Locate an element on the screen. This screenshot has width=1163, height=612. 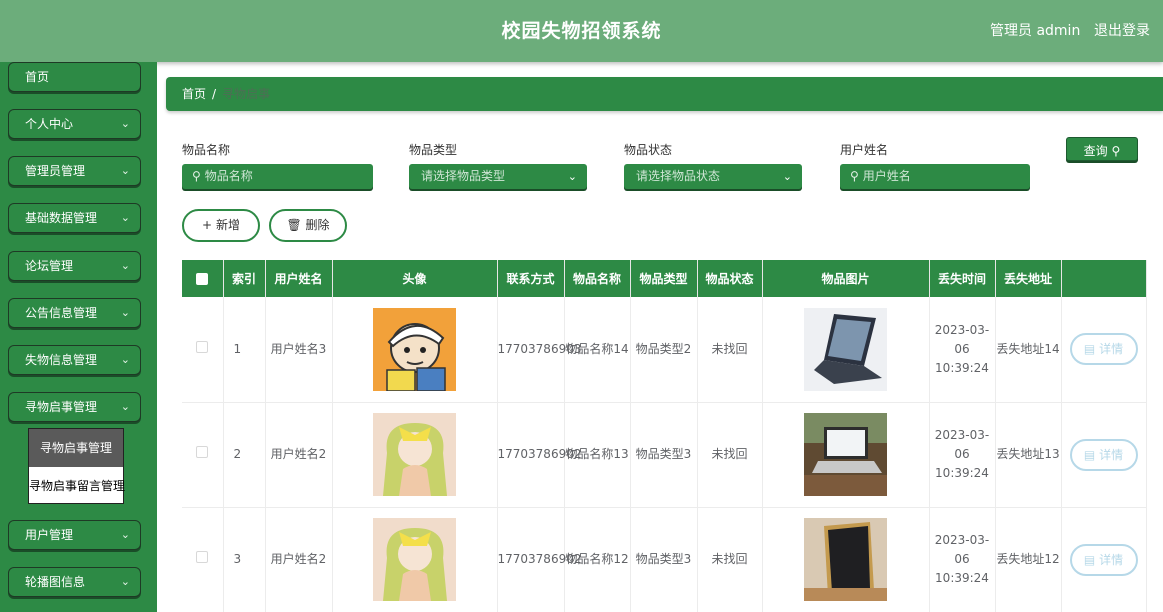
sidebar-item-admin-management: 管理员管理 ⌄ is located at coordinates (74, 171).